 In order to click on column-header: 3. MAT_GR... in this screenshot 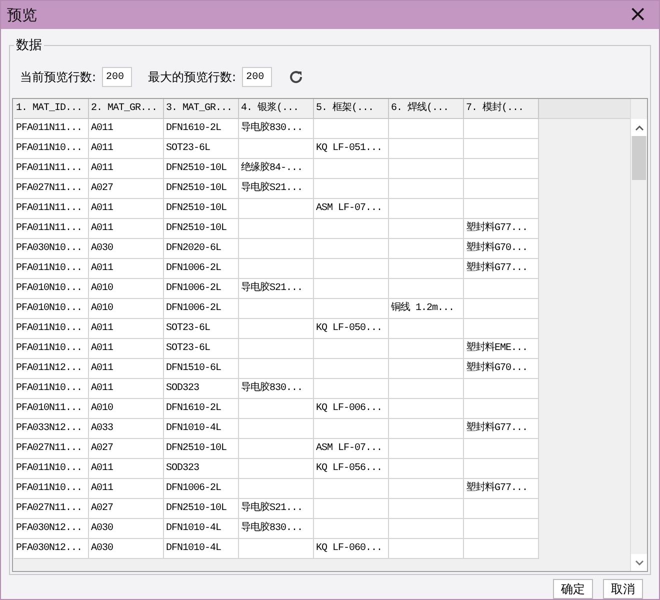, I will do `click(201, 109)`.